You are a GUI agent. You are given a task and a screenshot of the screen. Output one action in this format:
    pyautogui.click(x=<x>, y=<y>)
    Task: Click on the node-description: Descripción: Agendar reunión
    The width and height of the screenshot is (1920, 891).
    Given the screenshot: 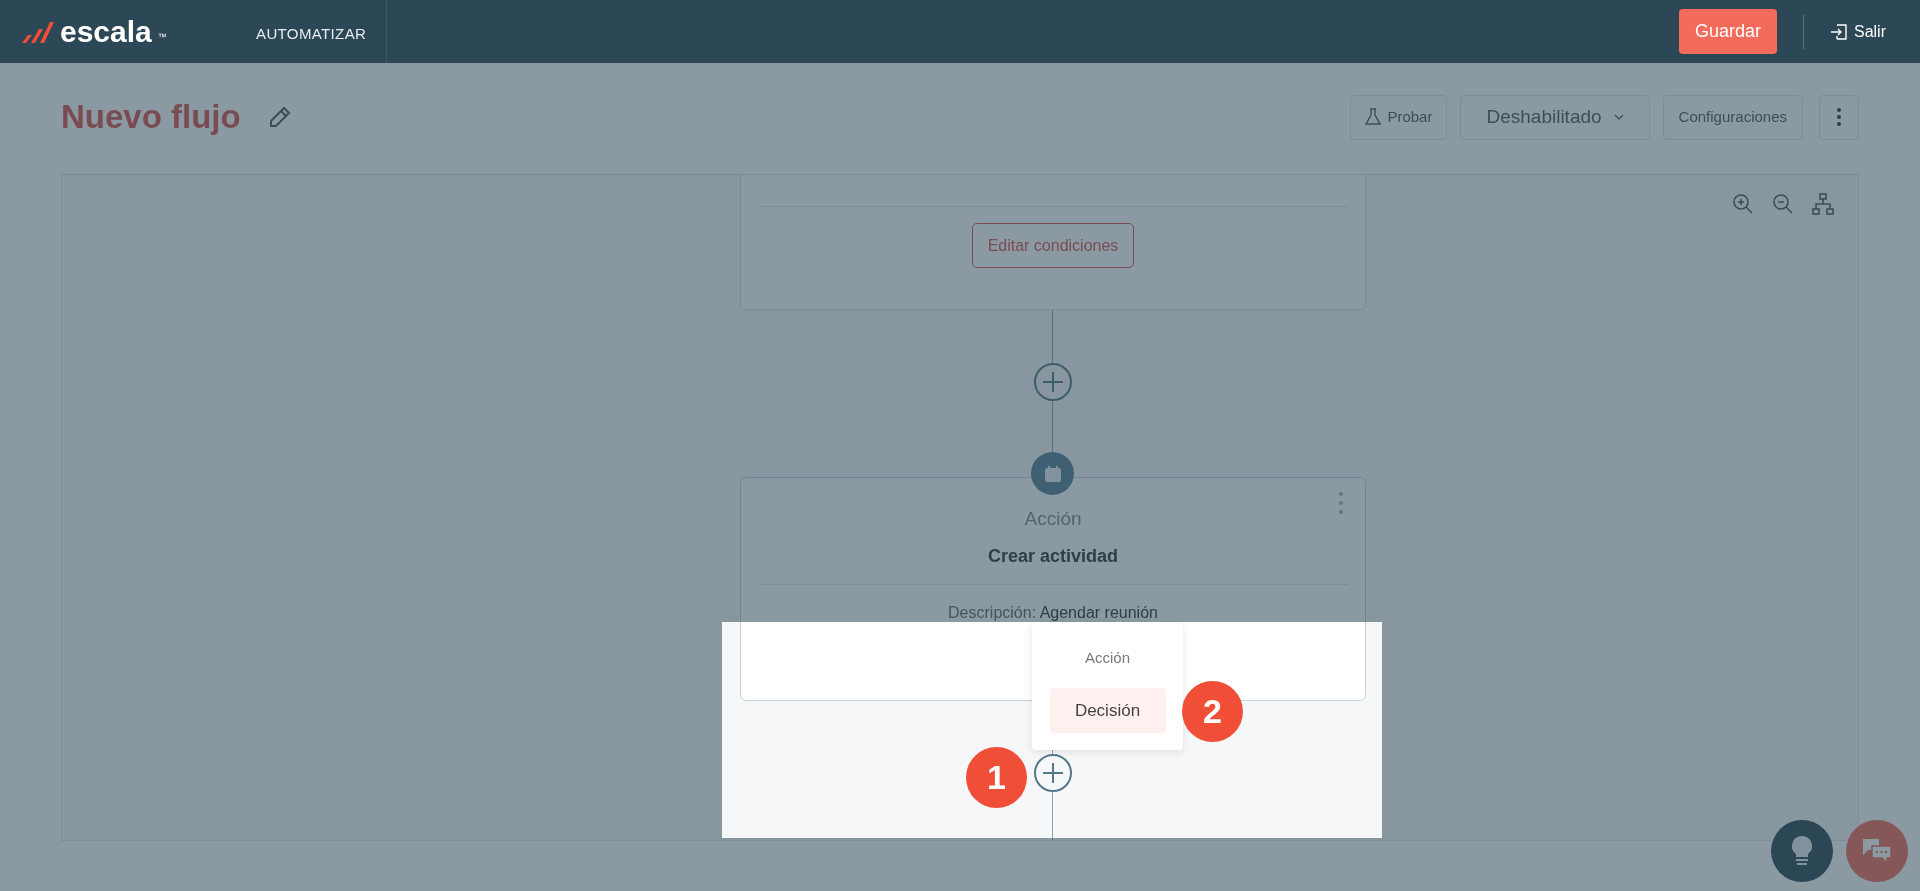 What is the action you would take?
    pyautogui.click(x=1053, y=612)
    